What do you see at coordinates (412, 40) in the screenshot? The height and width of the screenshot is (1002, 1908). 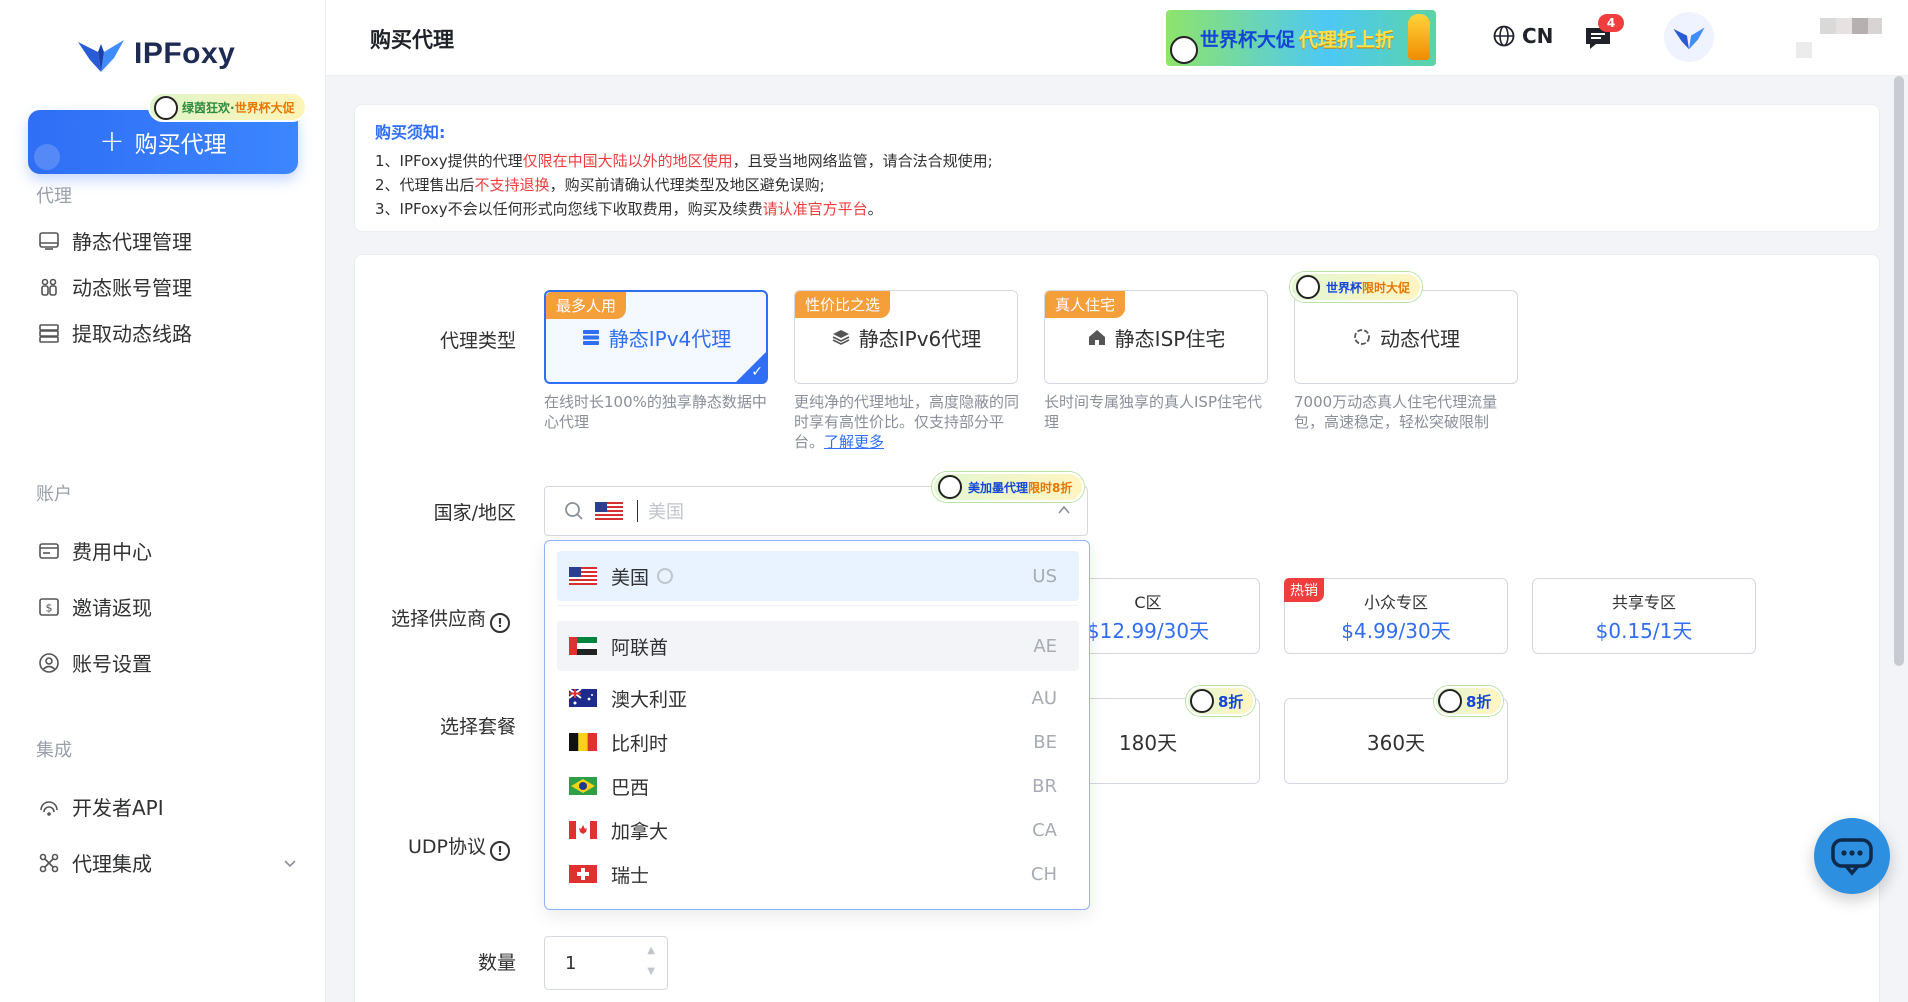 I see `page-title: 购买代理` at bounding box center [412, 40].